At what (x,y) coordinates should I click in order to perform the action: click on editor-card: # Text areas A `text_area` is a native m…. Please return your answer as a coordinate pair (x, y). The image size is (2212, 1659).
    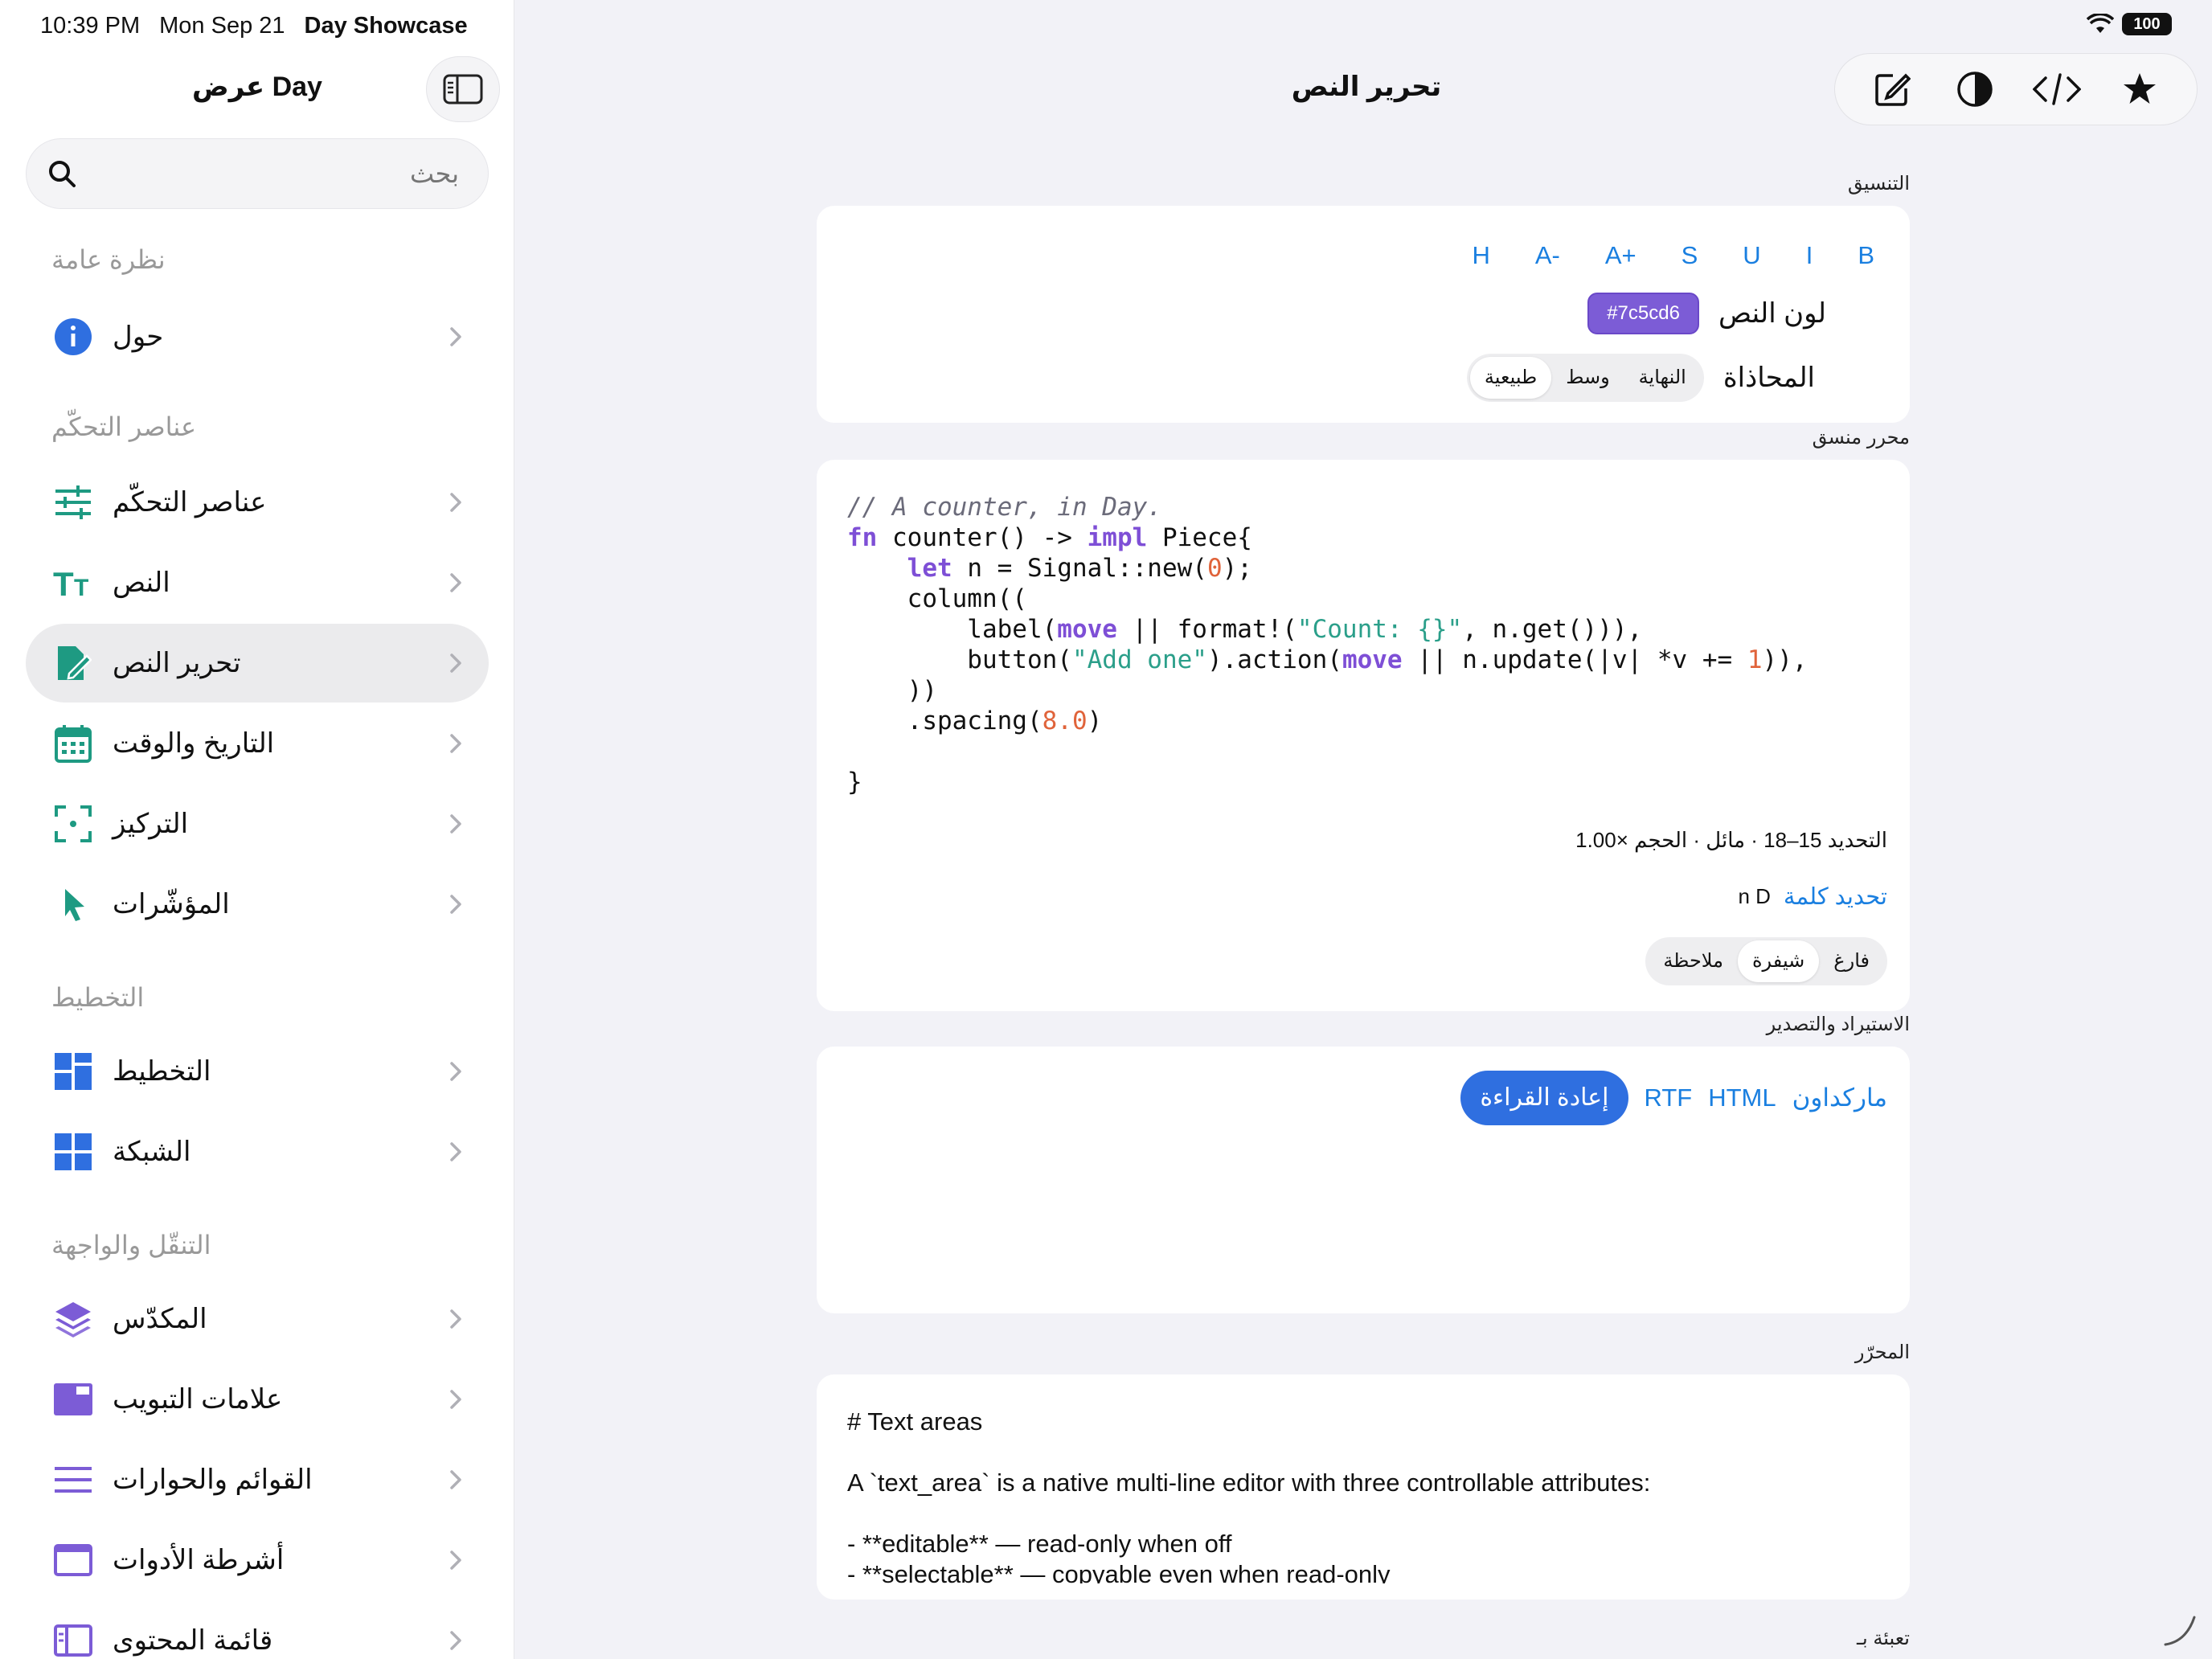
    Looking at the image, I should click on (1363, 1487).